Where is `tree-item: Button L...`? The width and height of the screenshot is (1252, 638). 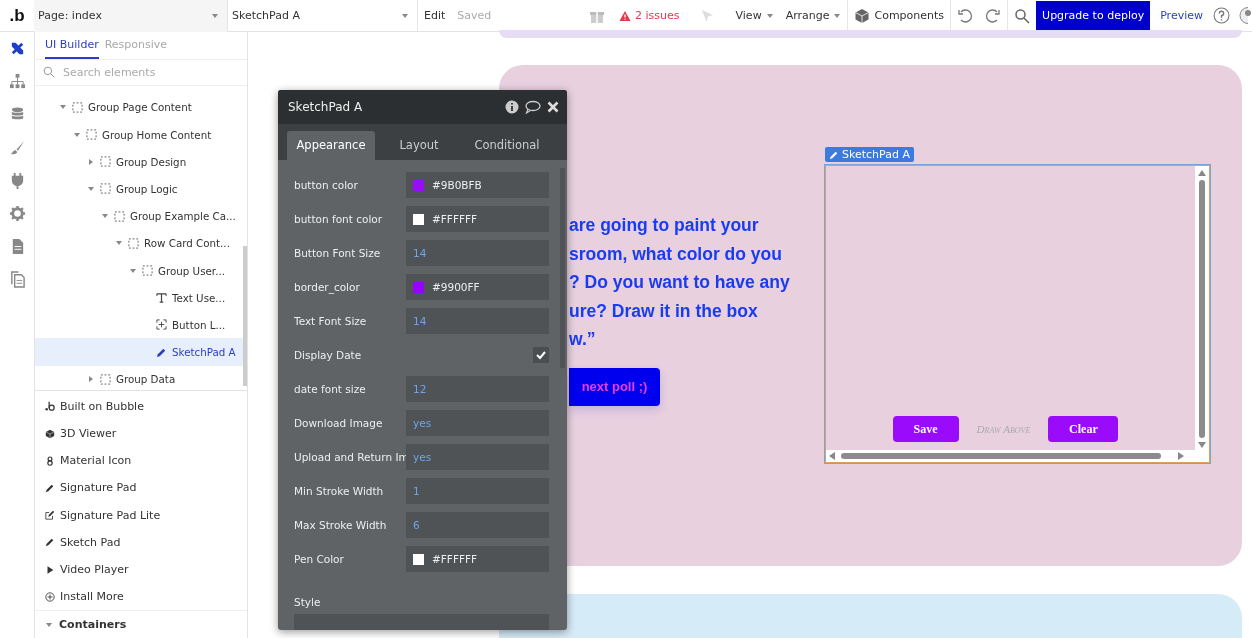
tree-item: Button L... is located at coordinates (141, 325).